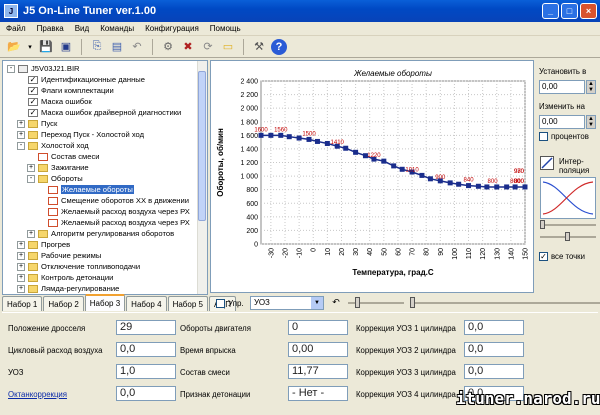 The image size is (600, 415). Describe the element at coordinates (336, 303) in the screenshot. I see `revert-icon: ↶` at that location.